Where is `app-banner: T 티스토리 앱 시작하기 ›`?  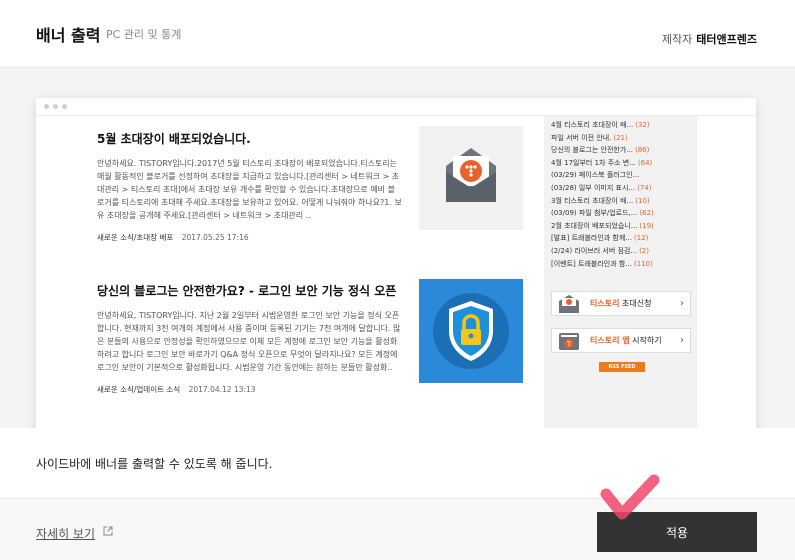
app-banner: T 티스토리 앱 시작하기 › is located at coordinates (621, 340).